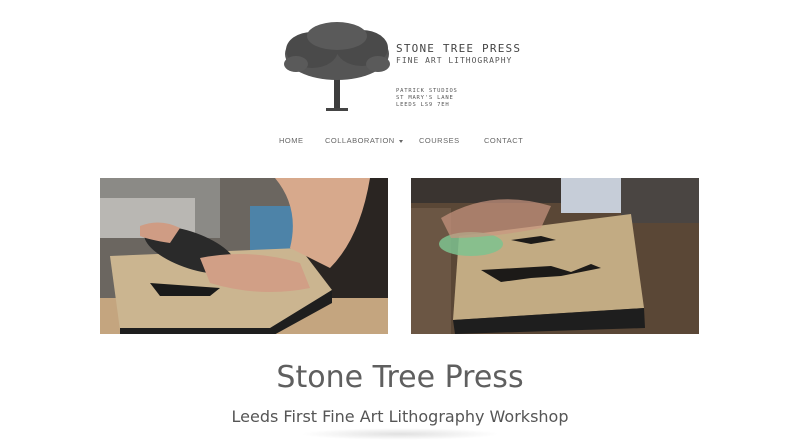 Image resolution: width=800 pixels, height=440 pixels. I want to click on brand-tagline: FINE ART LITHOGRAPHY, so click(454, 60).